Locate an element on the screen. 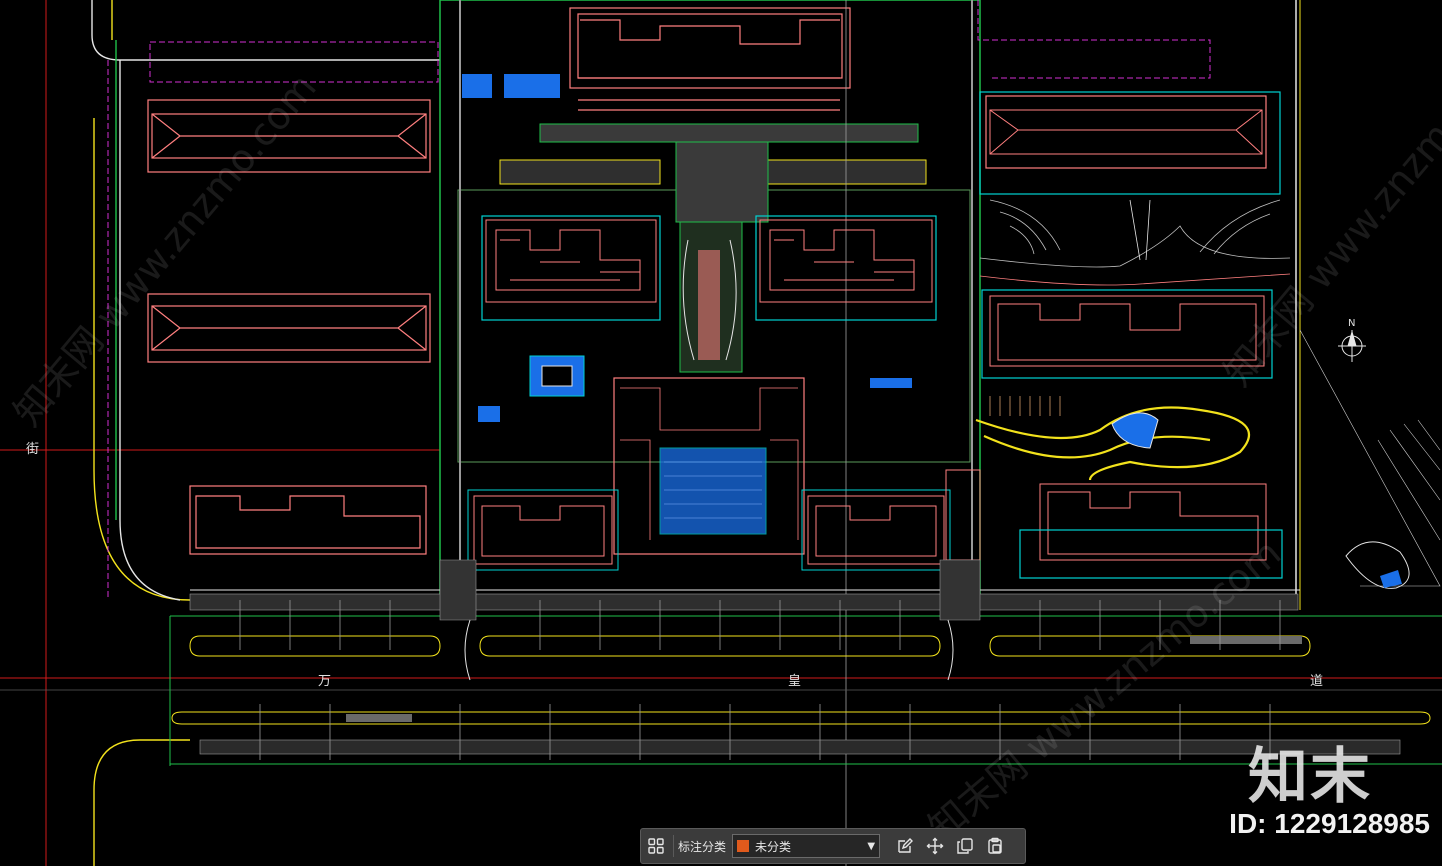 This screenshot has width=1442, height=866. watermark-id: ID: 1229128985 is located at coordinates (1329, 823).